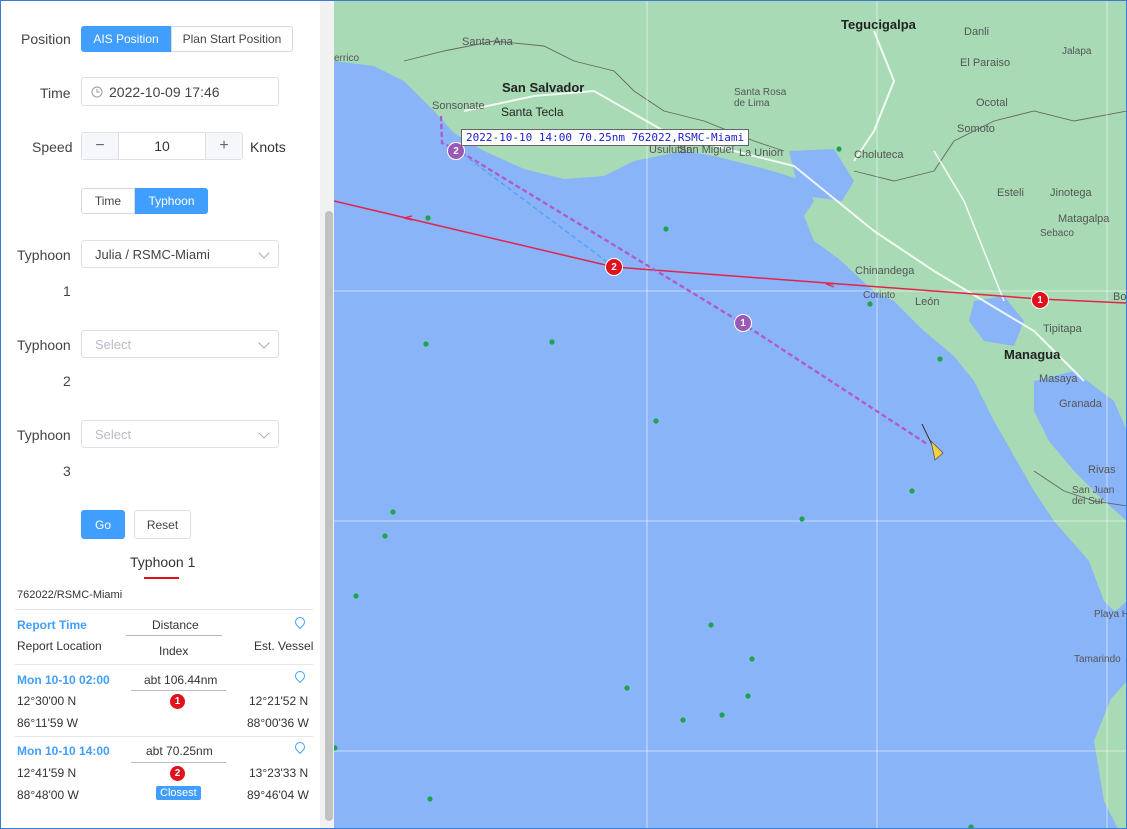 The image size is (1127, 829). What do you see at coordinates (1010, 193) in the screenshot?
I see `place-label: Esteli` at bounding box center [1010, 193].